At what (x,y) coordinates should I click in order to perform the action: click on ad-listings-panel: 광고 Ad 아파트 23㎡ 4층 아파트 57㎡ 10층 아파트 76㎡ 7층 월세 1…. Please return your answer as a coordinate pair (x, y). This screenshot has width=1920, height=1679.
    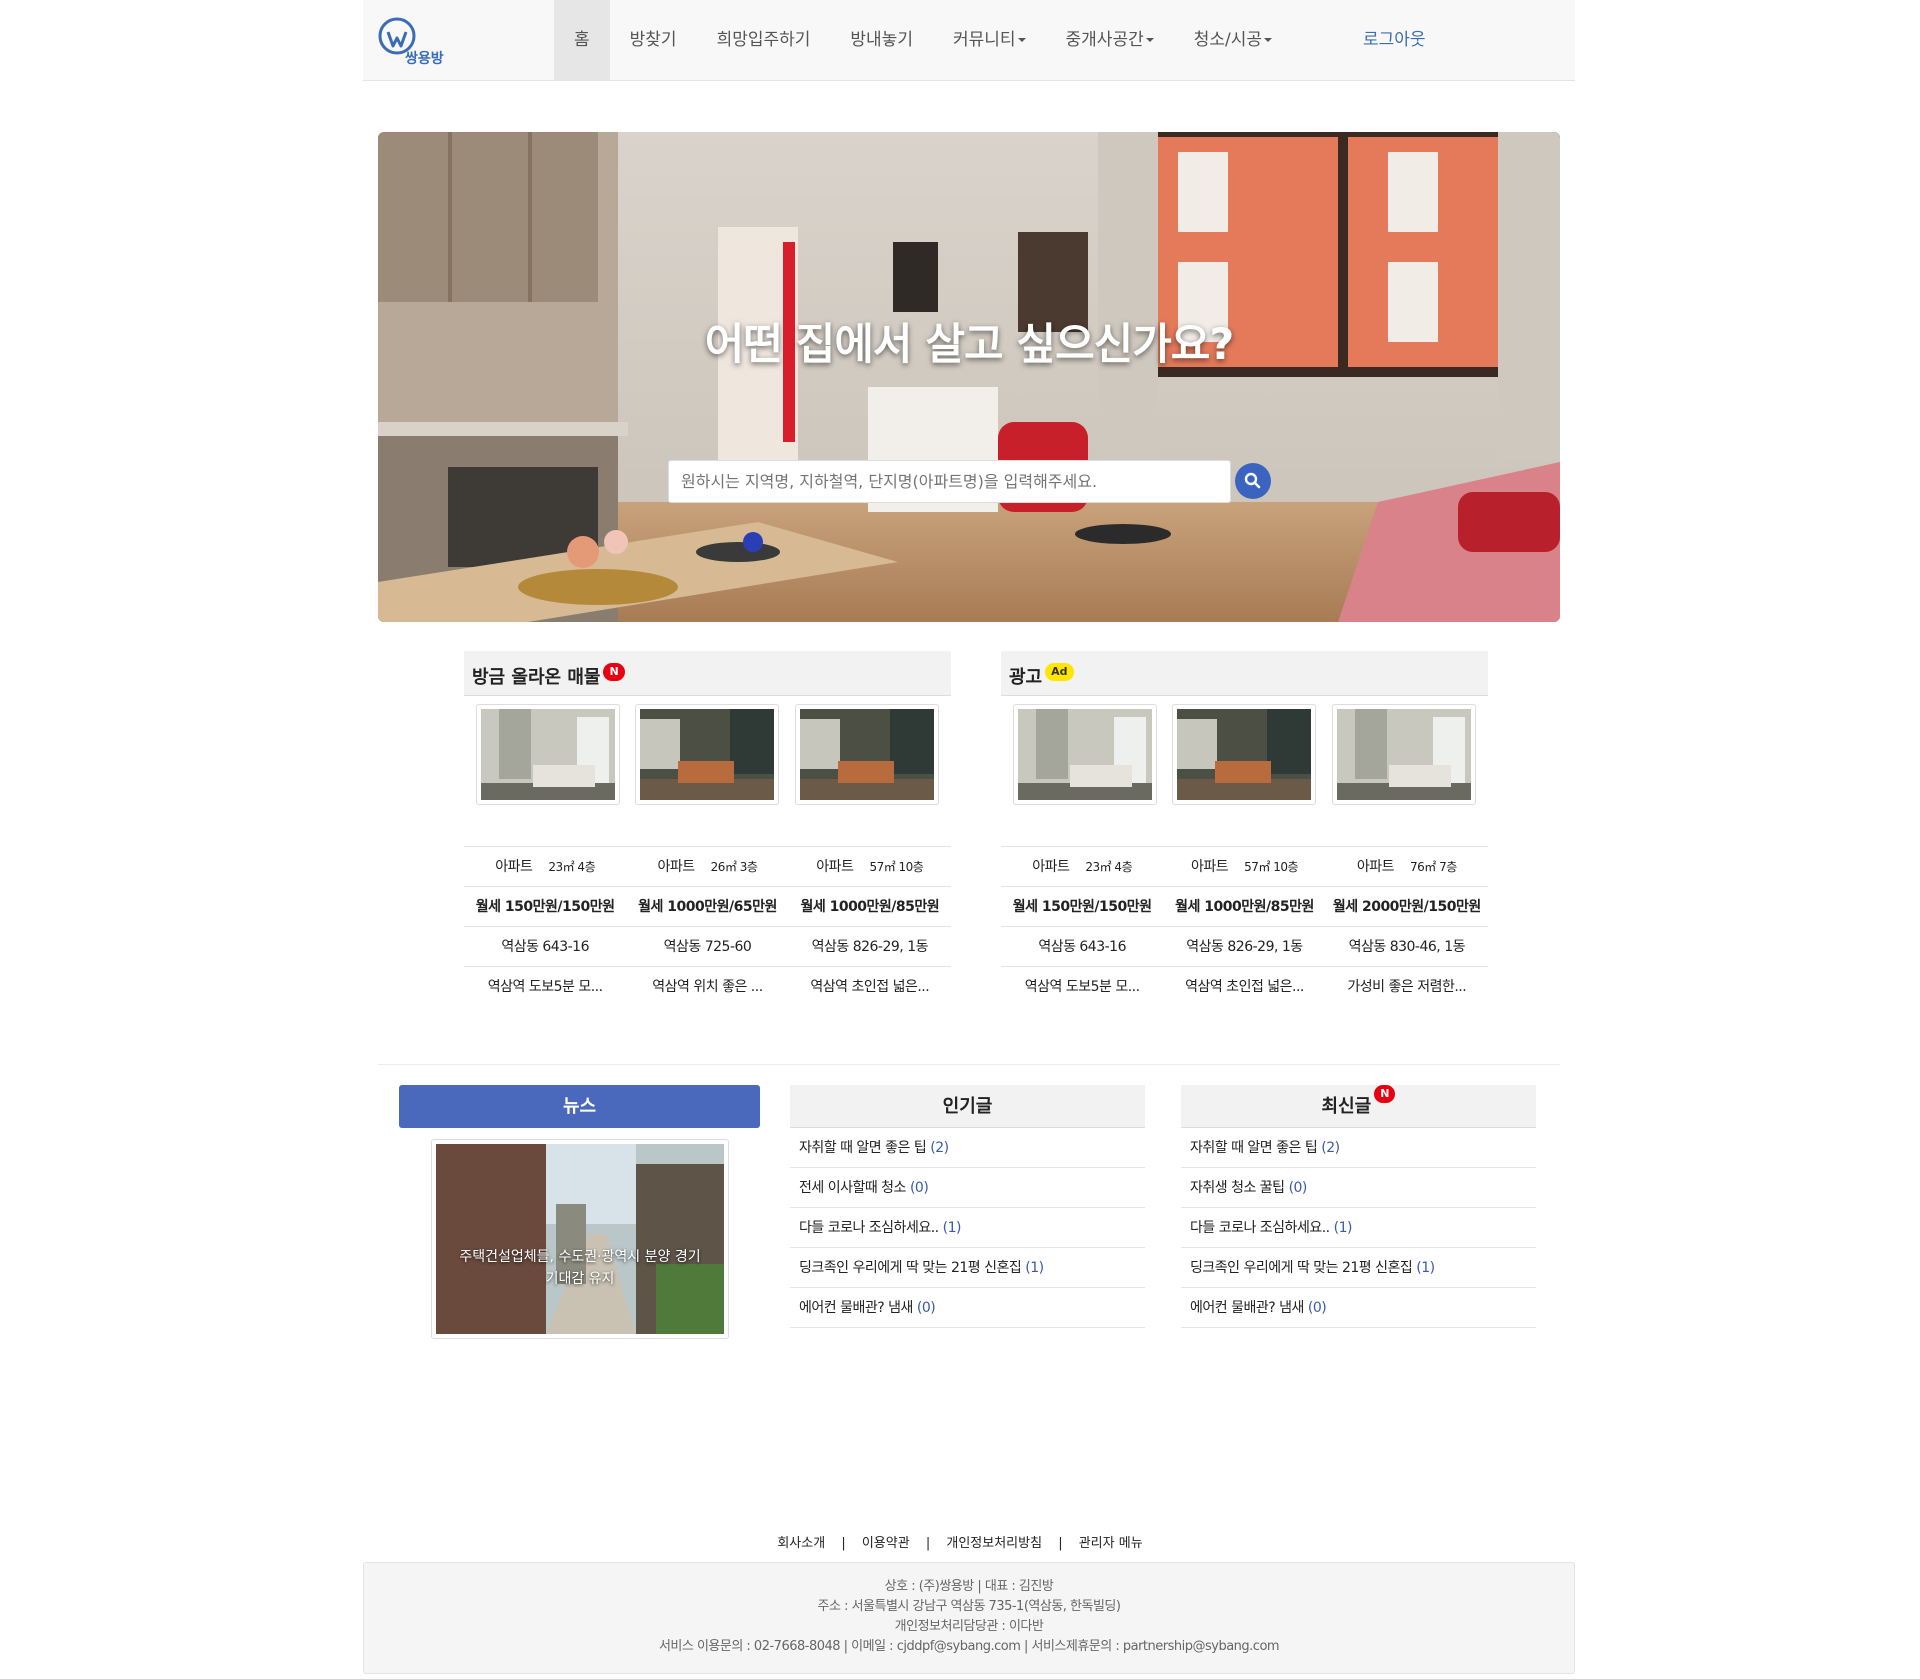
    Looking at the image, I should click on (1244, 828).